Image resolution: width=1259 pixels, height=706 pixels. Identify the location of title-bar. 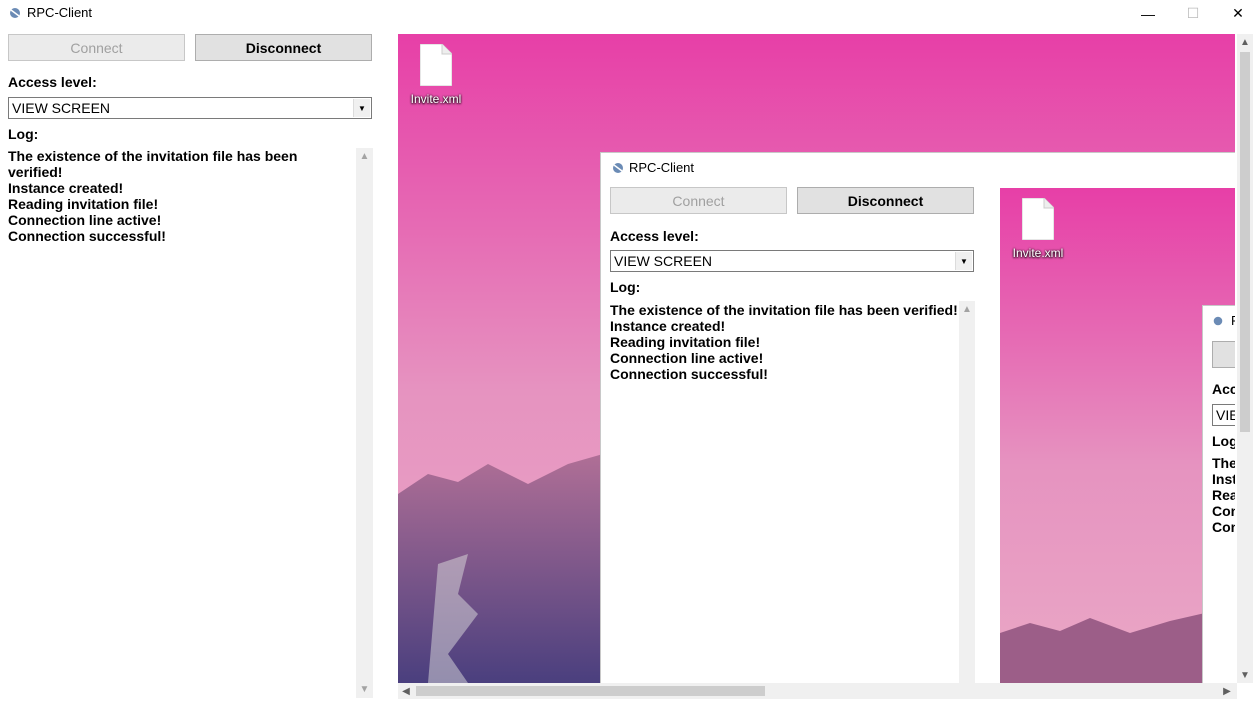
(629, 13).